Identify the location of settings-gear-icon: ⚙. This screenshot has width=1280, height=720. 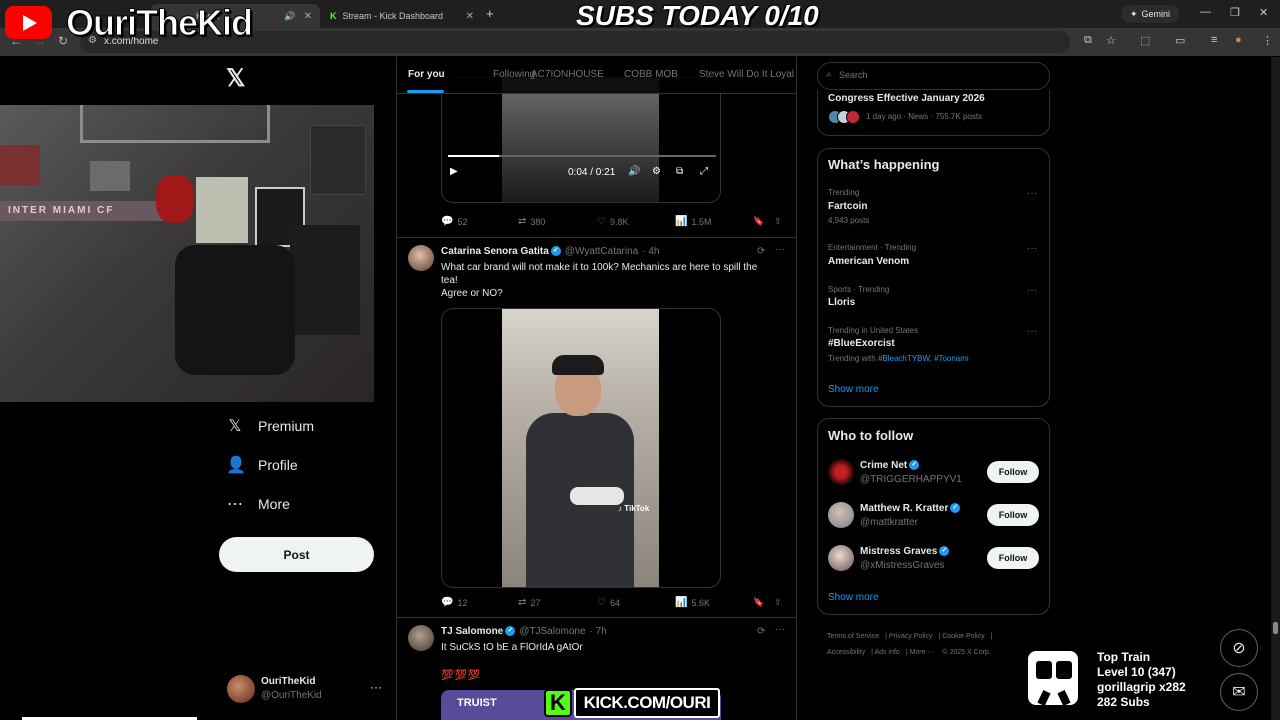
(656, 171).